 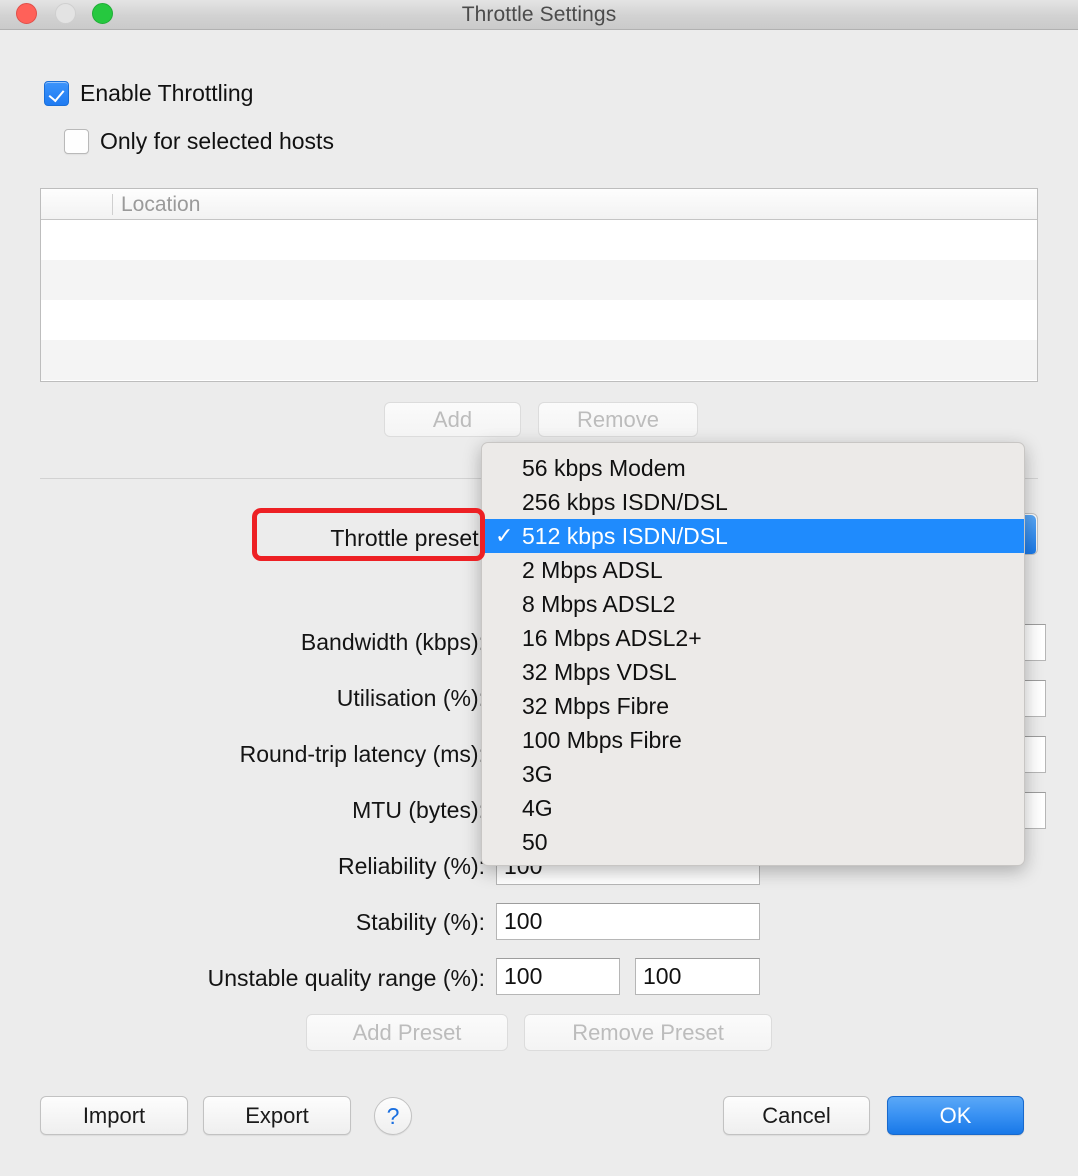 What do you see at coordinates (753, 604) in the screenshot?
I see `menu-item: 8 Mbps ADSL2` at bounding box center [753, 604].